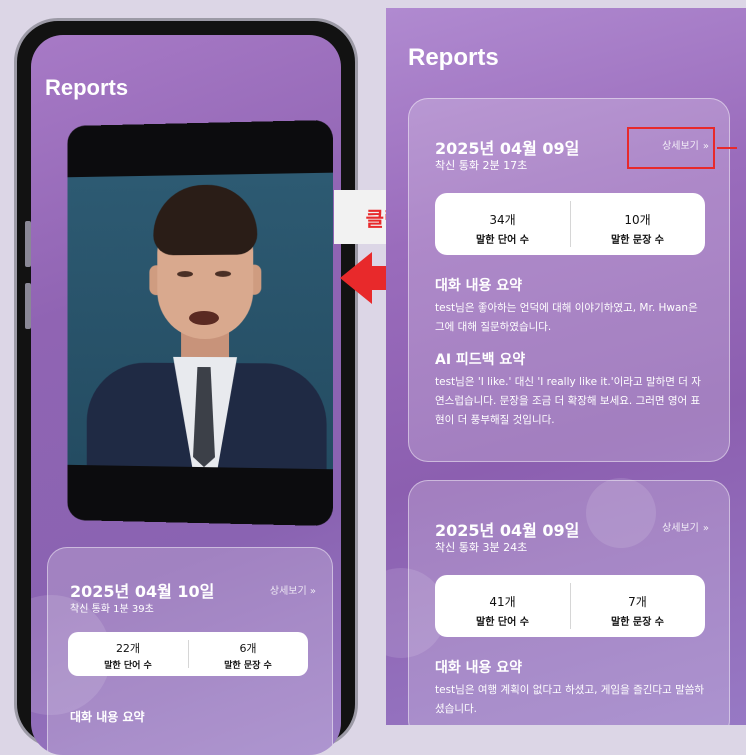 The width and height of the screenshot is (746, 755). I want to click on word-count-stat: 41개 말한 단어 수, so click(502, 601).